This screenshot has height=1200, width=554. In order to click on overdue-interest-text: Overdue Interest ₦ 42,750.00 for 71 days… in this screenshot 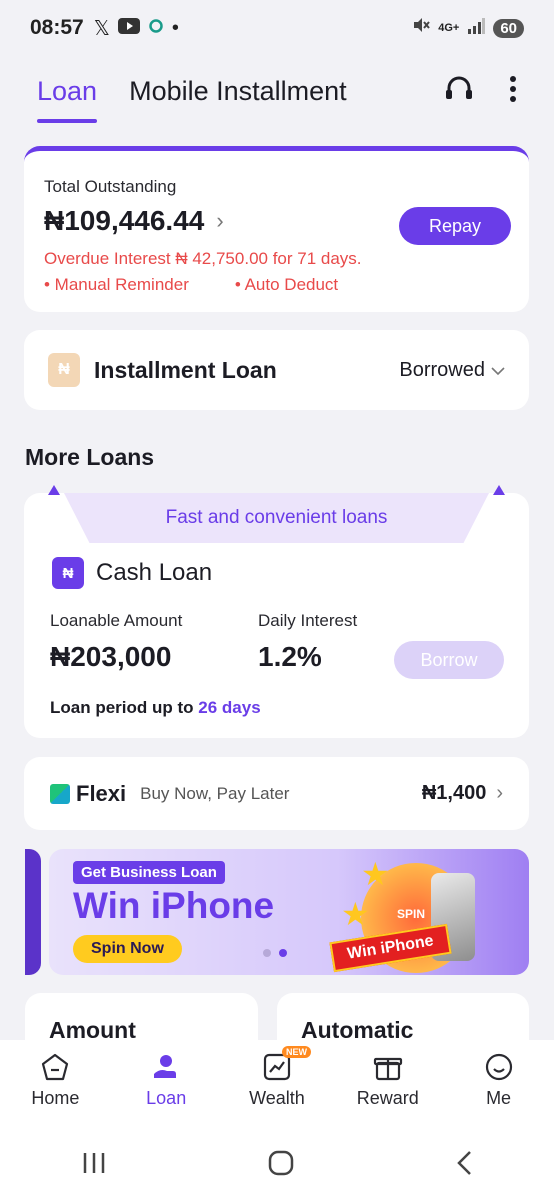, I will do `click(203, 258)`.